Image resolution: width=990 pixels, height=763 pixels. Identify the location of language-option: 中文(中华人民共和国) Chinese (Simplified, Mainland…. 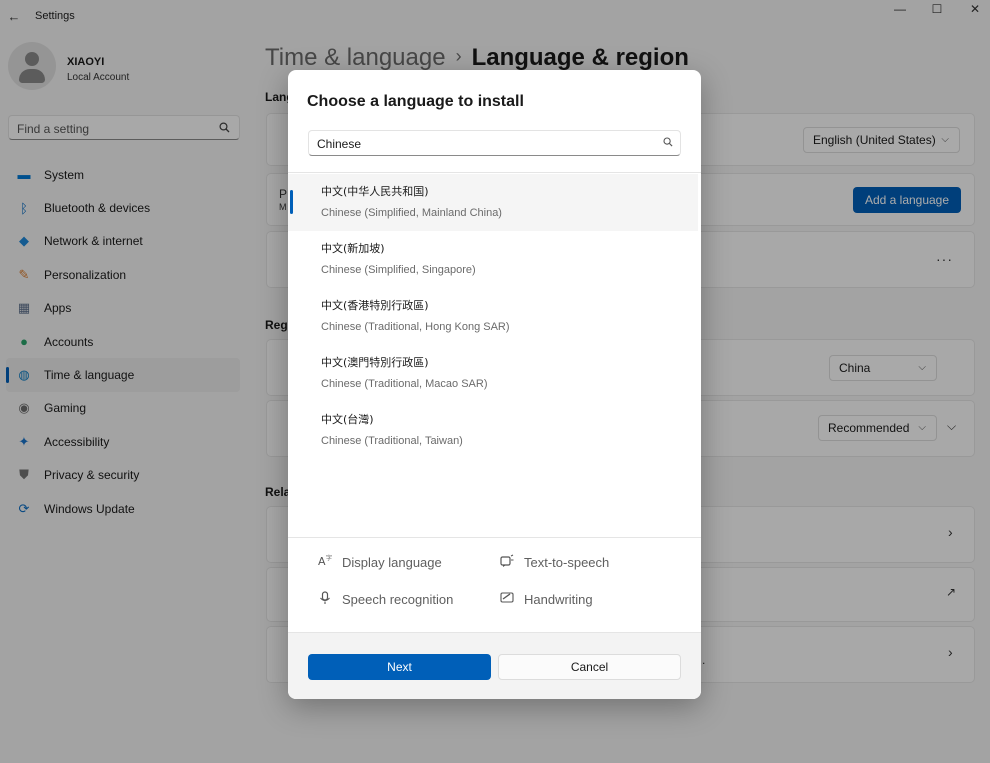
(493, 202).